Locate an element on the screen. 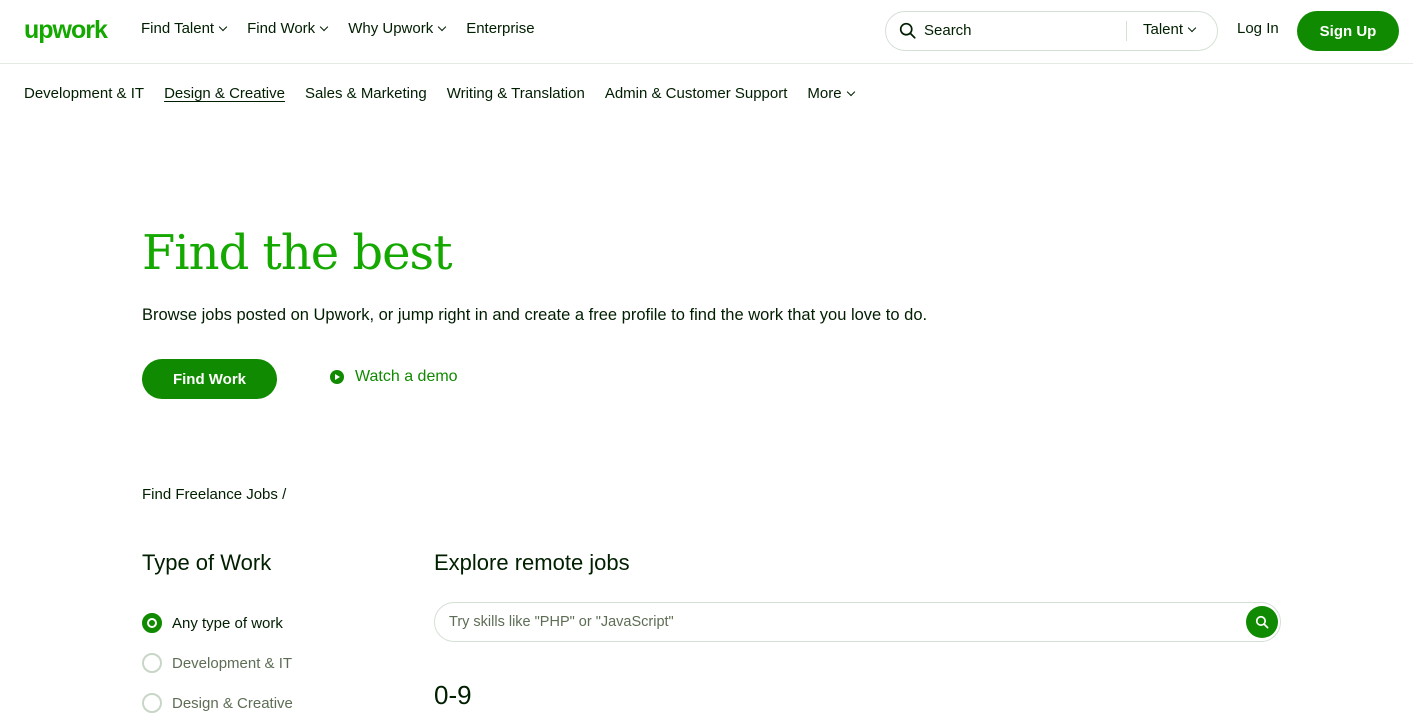 This screenshot has height=722, width=1413. skills-search is located at coordinates (857, 622).